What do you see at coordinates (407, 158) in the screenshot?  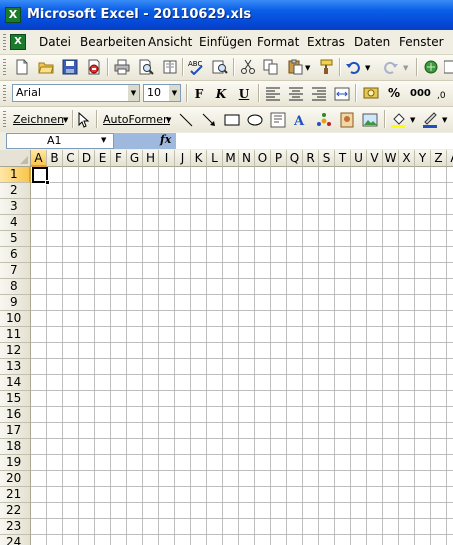 I see `column-header-x: X` at bounding box center [407, 158].